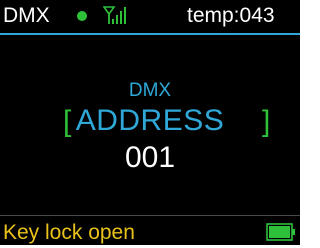 Image resolution: width=320 pixels, height=248 pixels. Describe the element at coordinates (280, 232) in the screenshot. I see `battery-icon` at that location.